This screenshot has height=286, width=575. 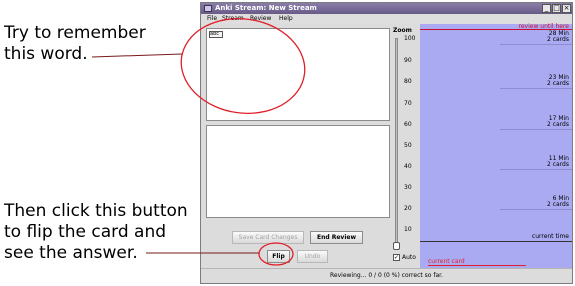 What do you see at coordinates (408, 229) in the screenshot?
I see `zoom-tick: 10` at bounding box center [408, 229].